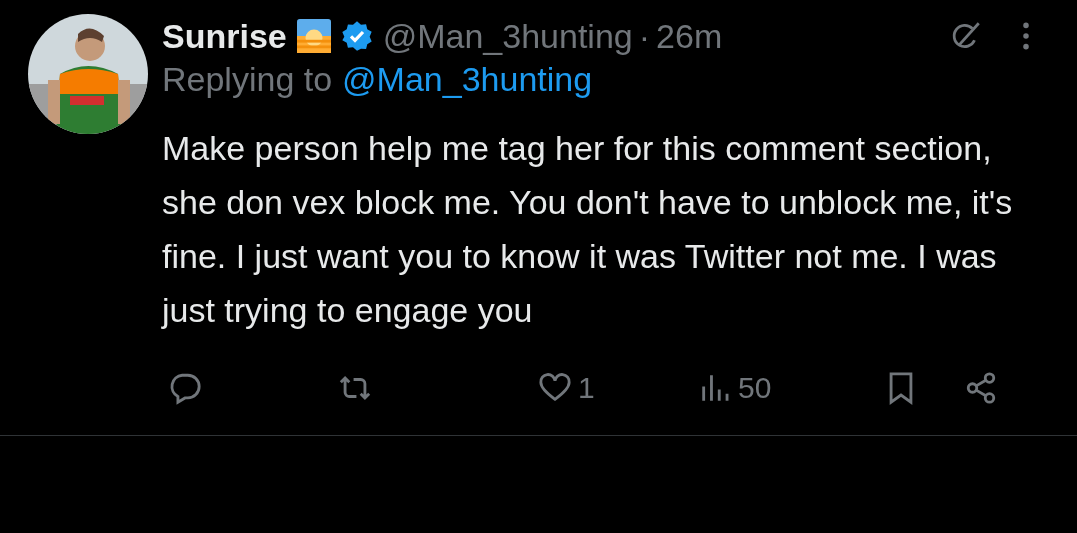  Describe the element at coordinates (689, 36) in the screenshot. I see `timestamp: 26m` at that location.